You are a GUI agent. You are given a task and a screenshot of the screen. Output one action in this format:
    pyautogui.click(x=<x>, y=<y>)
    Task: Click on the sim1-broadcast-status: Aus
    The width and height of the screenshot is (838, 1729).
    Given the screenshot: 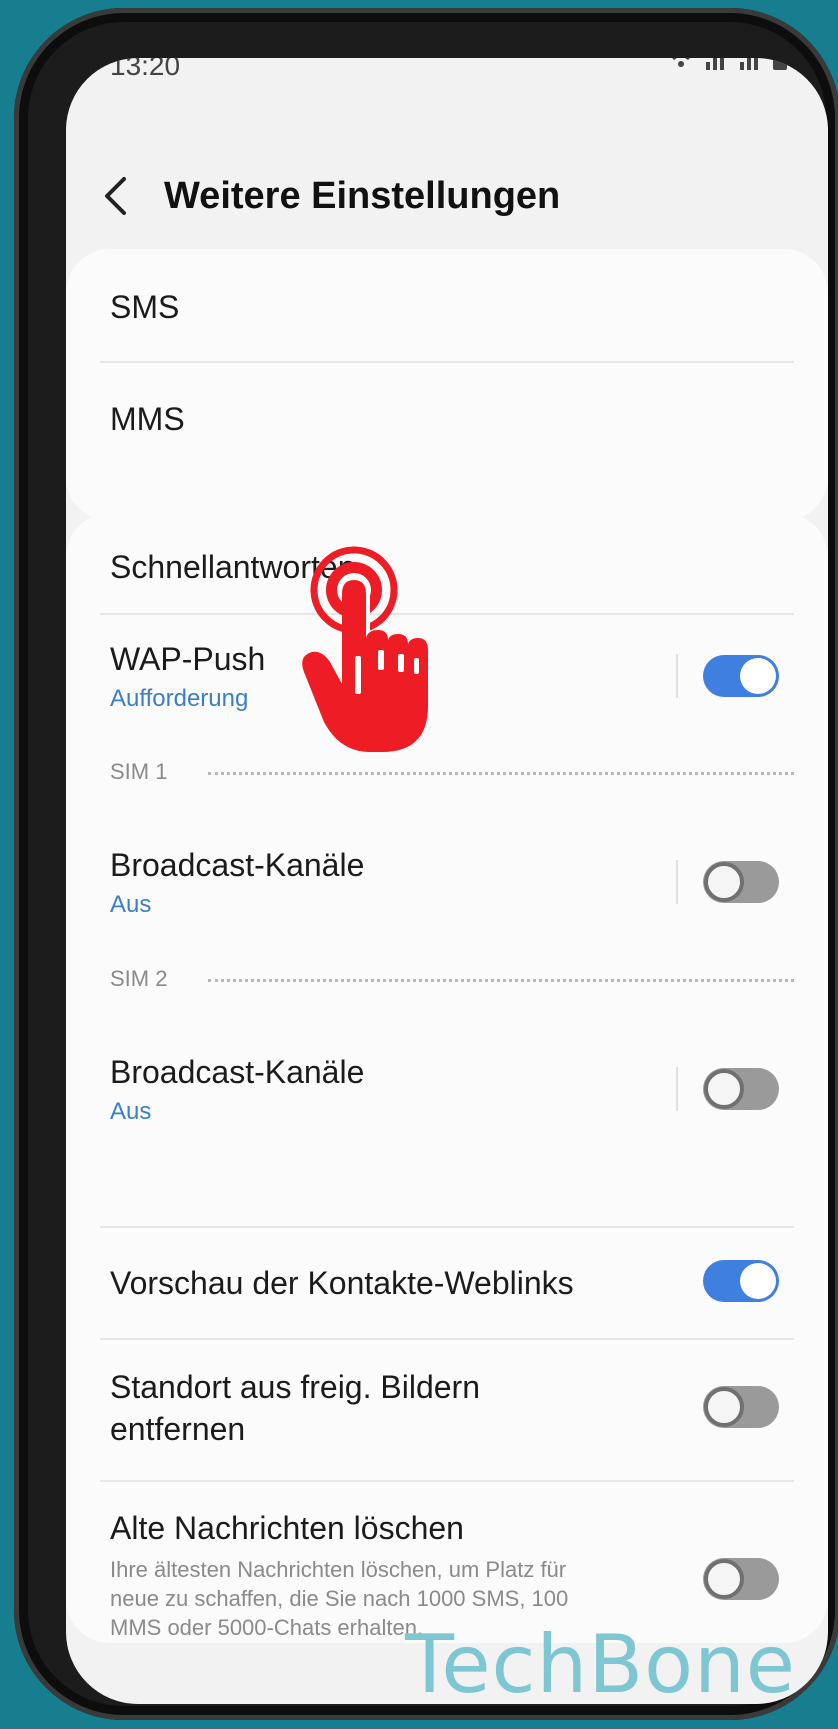 What is the action you would take?
    pyautogui.click(x=131, y=904)
    